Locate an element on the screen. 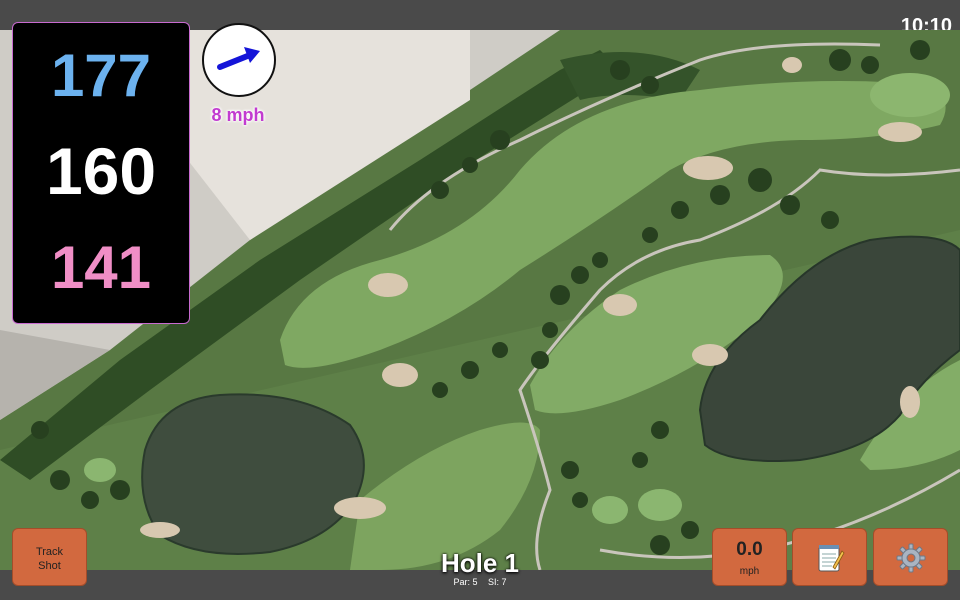 This screenshot has width=960, height=600. hole-stroke-index: SI: 7 is located at coordinates (497, 582).